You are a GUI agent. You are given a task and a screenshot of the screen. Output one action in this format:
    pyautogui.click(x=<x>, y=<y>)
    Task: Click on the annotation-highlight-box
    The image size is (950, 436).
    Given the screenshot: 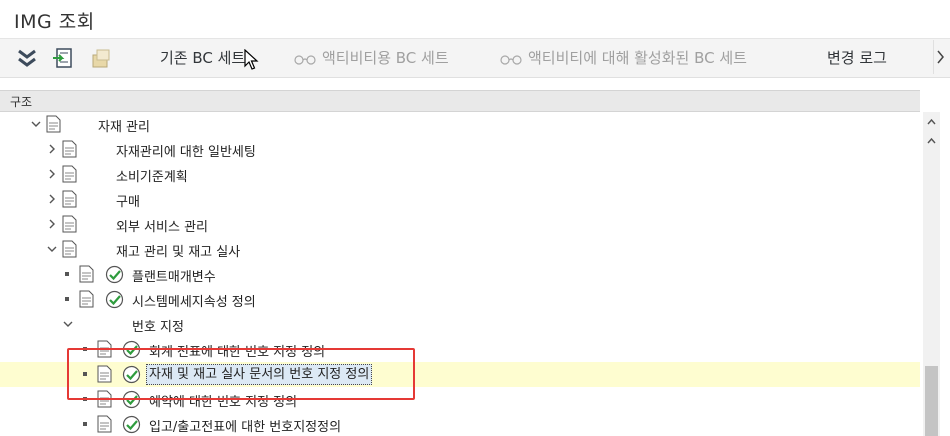 What is the action you would take?
    pyautogui.click(x=241, y=374)
    